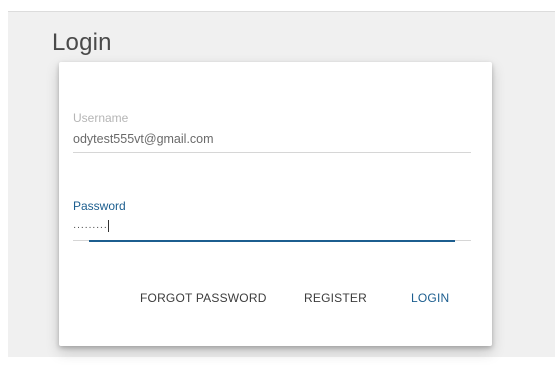 Image resolution: width=555 pixels, height=365 pixels. I want to click on password-masked-value: ·········, so click(90, 227).